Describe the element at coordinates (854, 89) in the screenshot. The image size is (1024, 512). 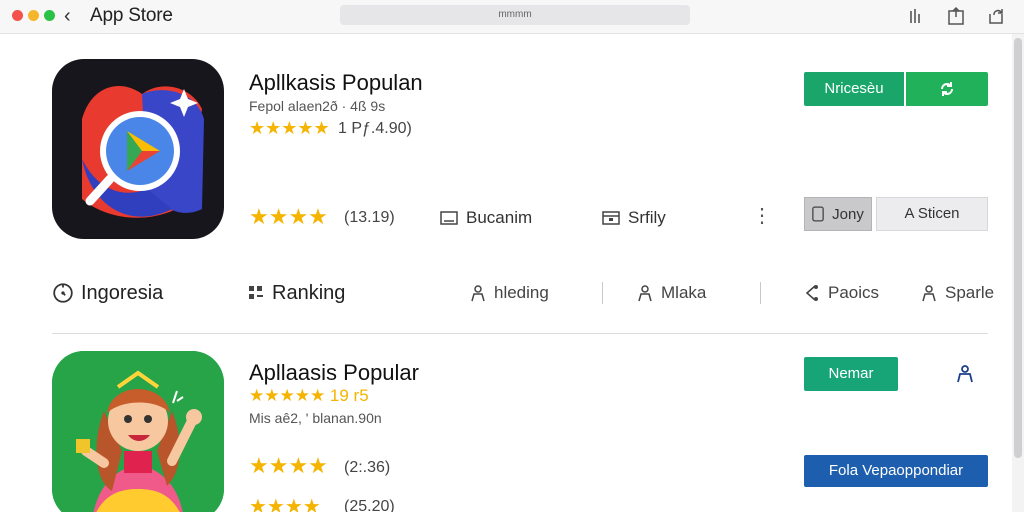
I see `get-button: Nricesèu` at that location.